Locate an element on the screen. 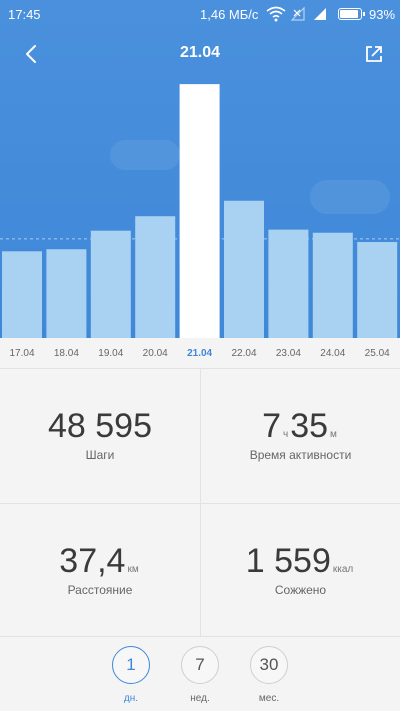 The height and width of the screenshot is (711, 400). distance-label: Расстояние is located at coordinates (100, 590).